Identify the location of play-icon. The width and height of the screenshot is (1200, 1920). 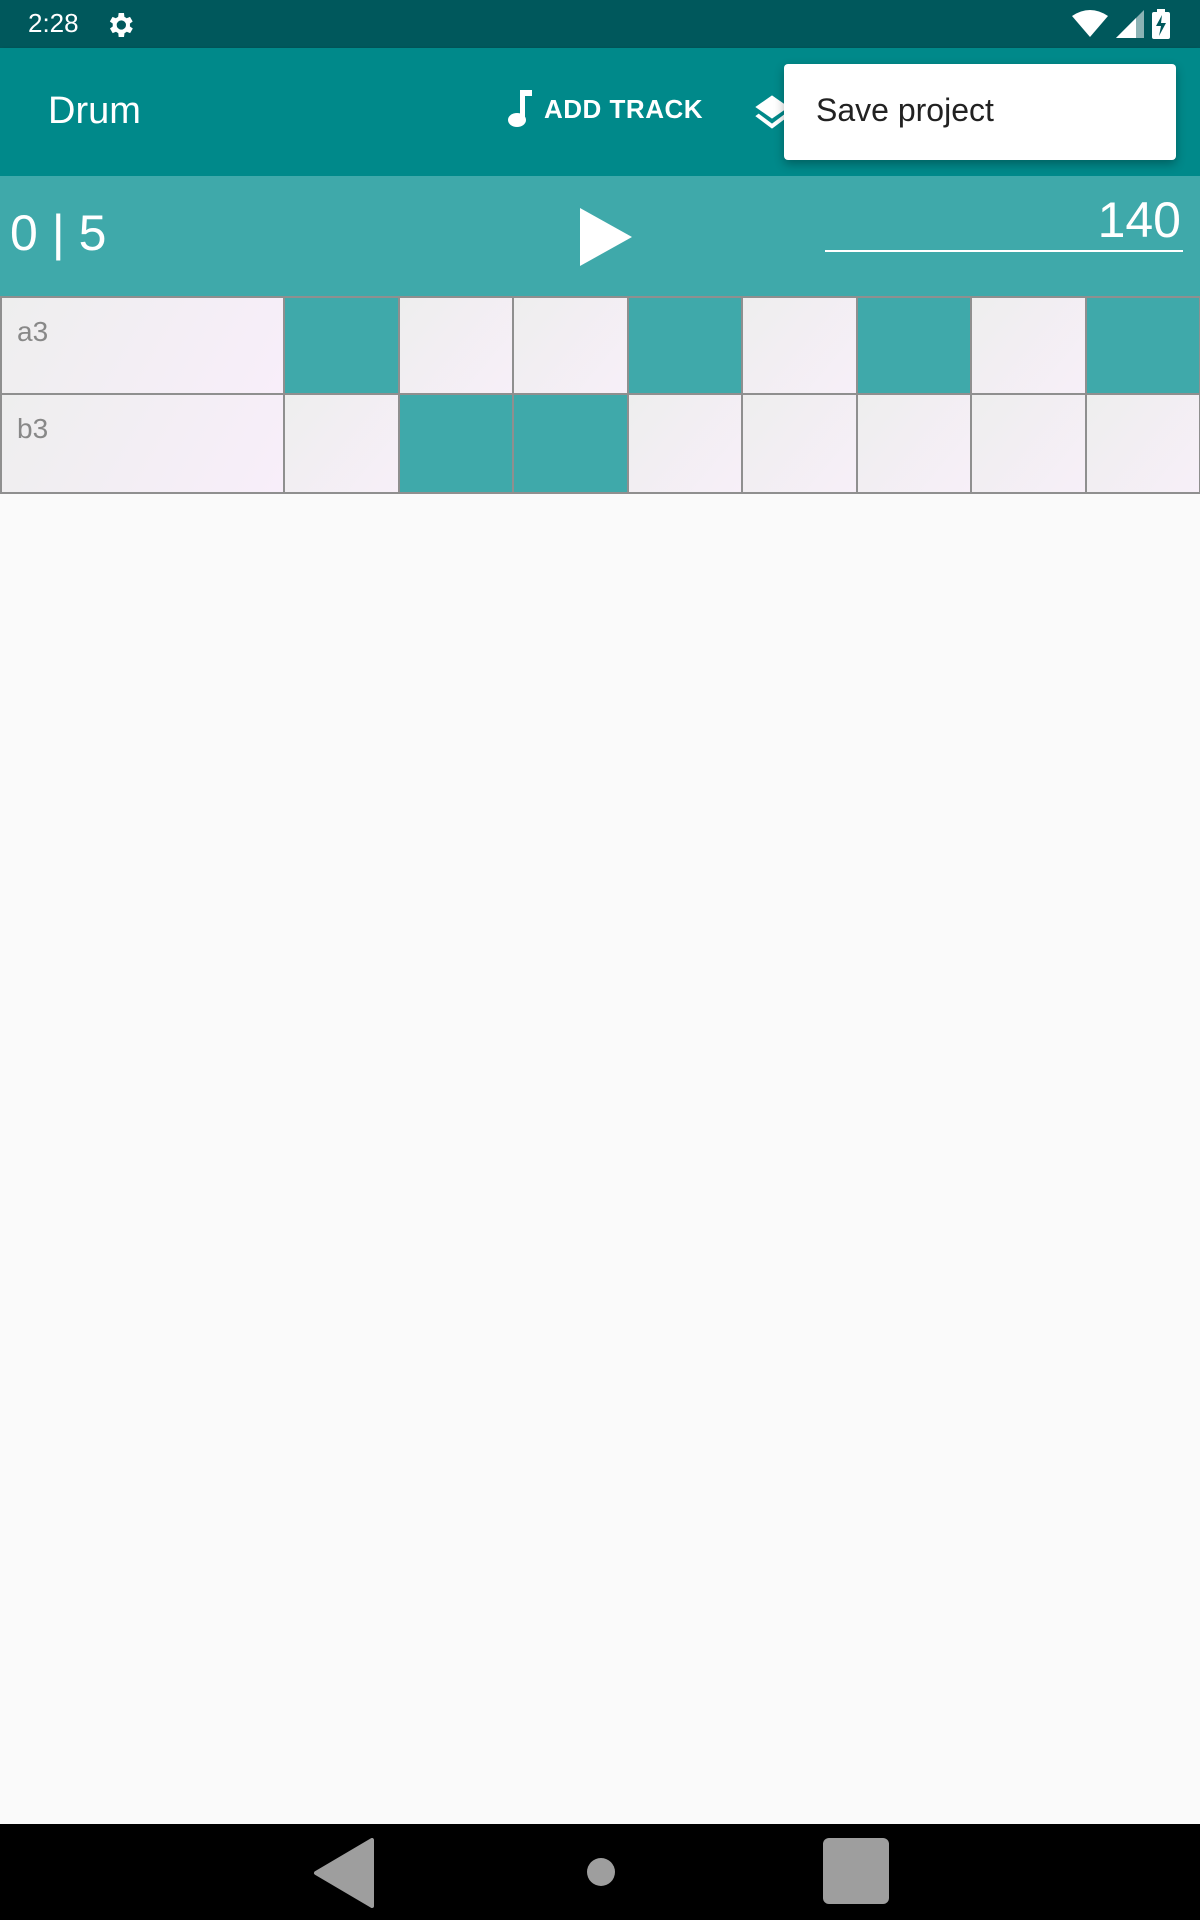
(606, 237).